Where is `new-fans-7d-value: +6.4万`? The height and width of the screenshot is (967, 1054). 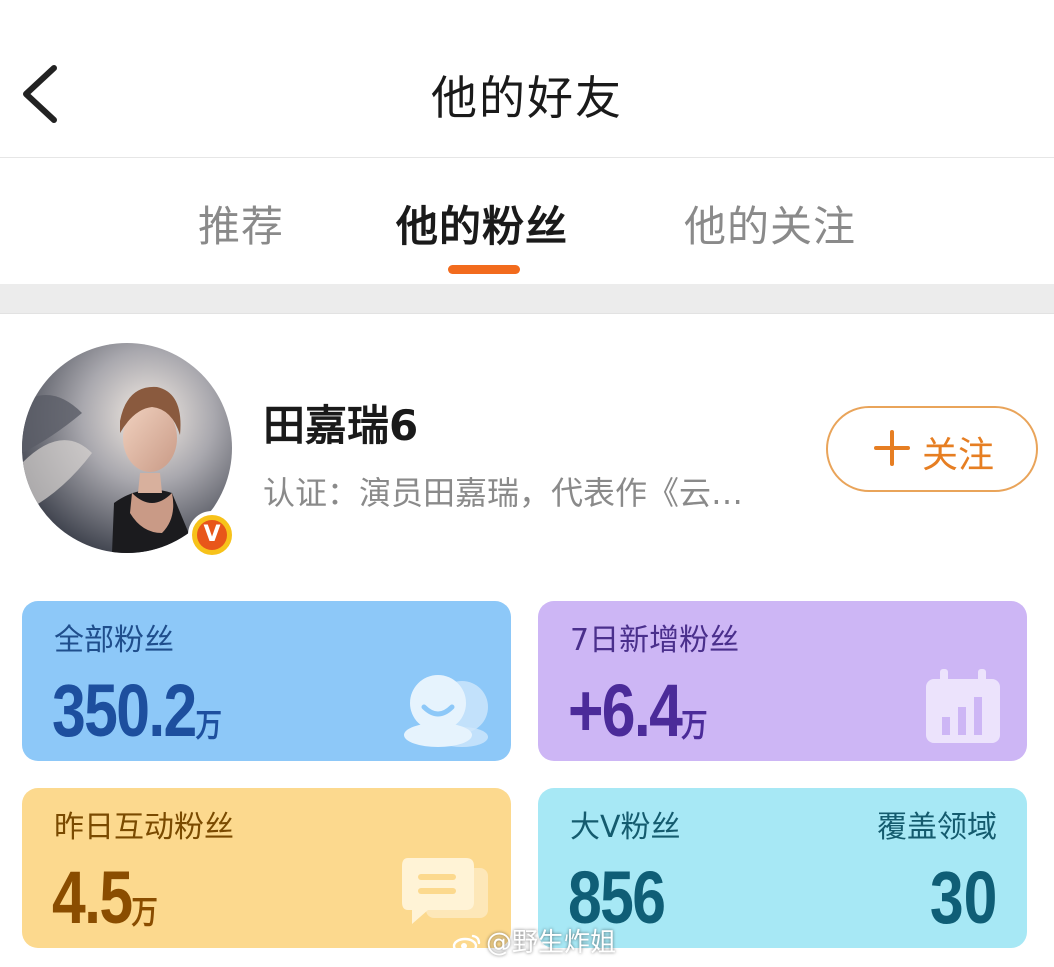 new-fans-7d-value: +6.4万 is located at coordinates (638, 710).